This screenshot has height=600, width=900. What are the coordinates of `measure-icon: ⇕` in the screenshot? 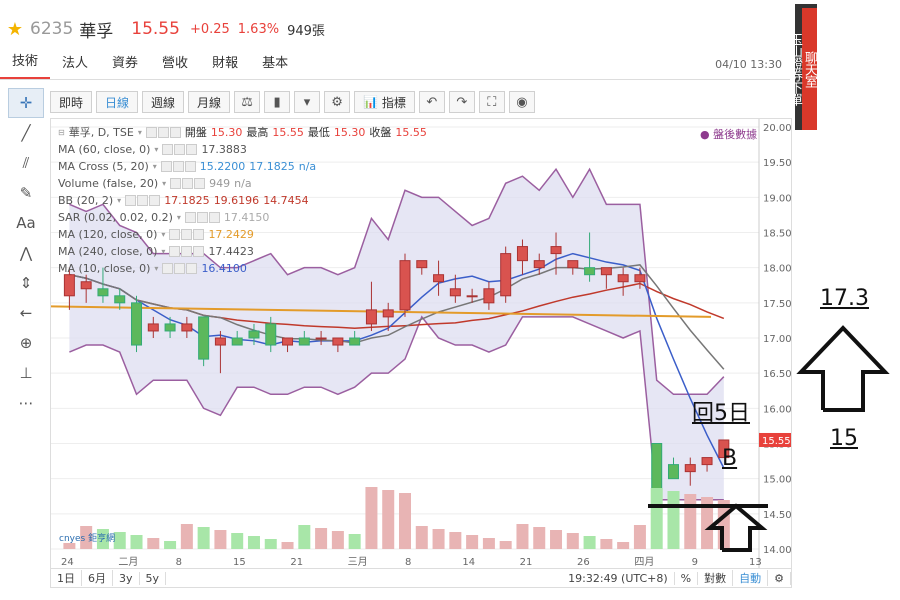 It's located at (26, 283).